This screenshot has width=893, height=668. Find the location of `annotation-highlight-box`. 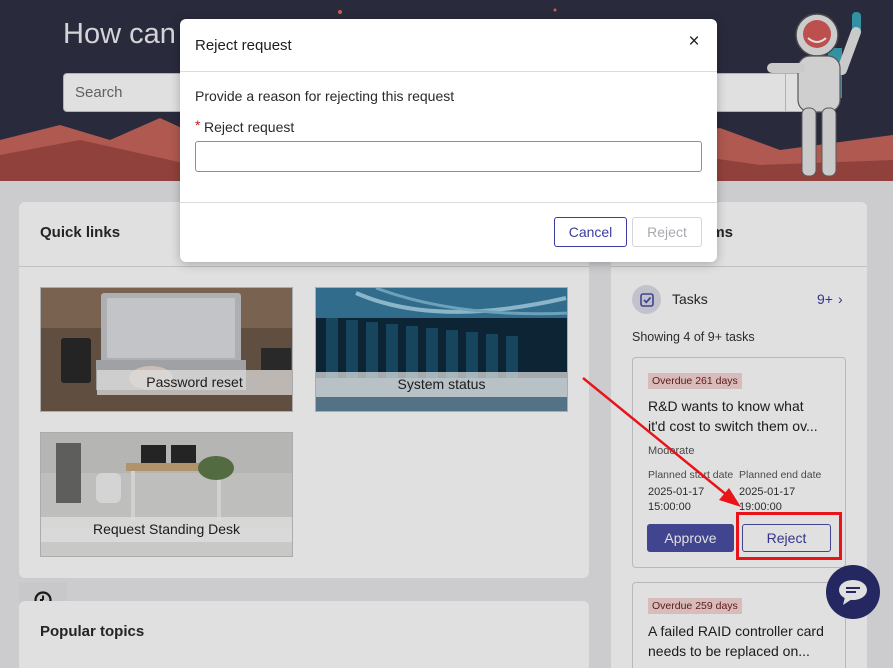

annotation-highlight-box is located at coordinates (789, 536).